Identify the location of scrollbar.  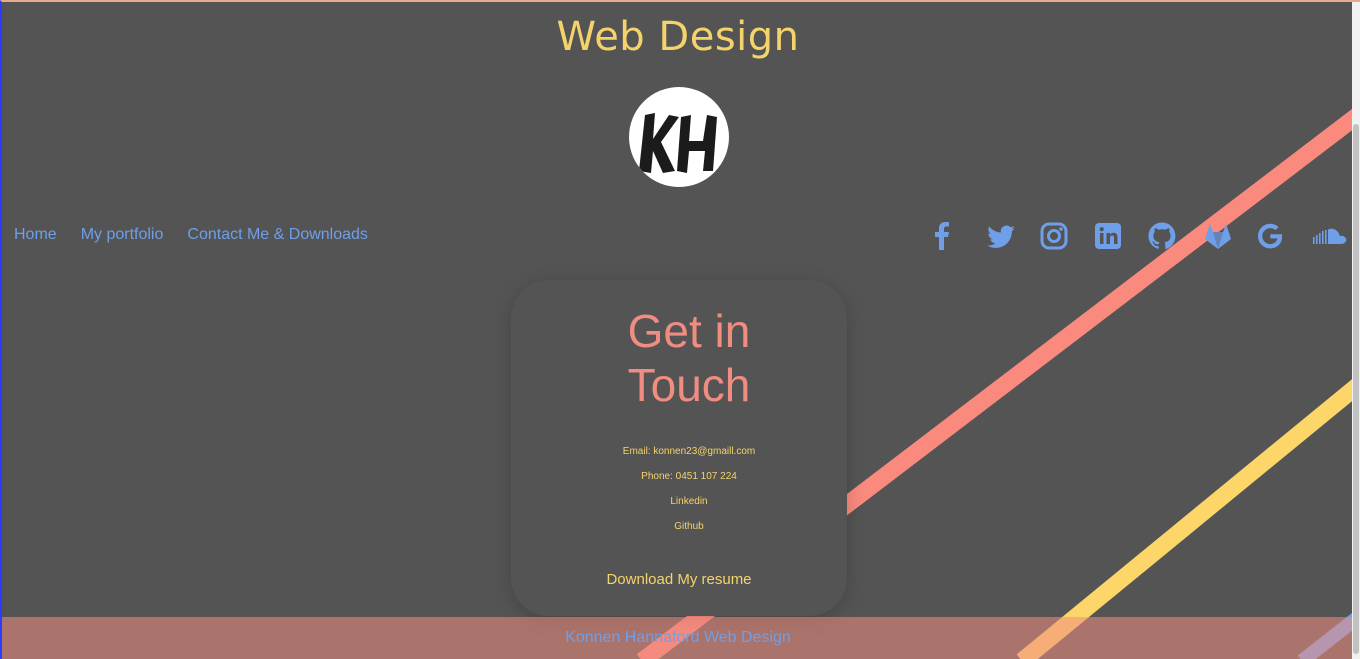
(1356, 330).